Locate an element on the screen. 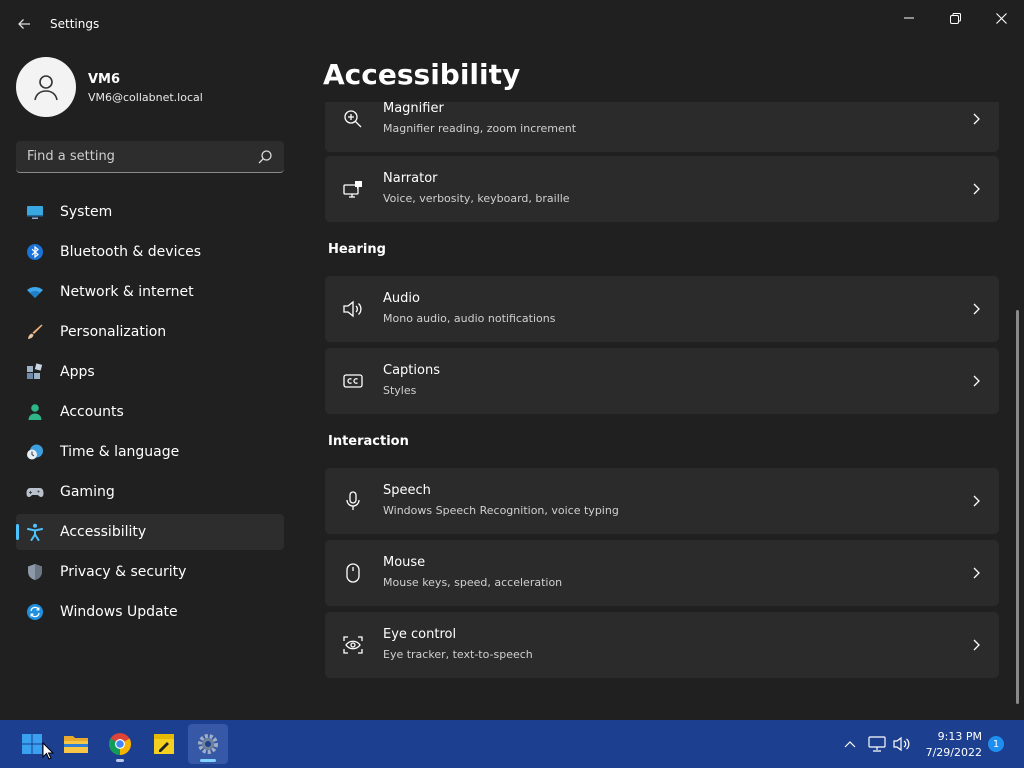 Image resolution: width=1024 pixels, height=768 pixels. mouse-icon is located at coordinates (353, 573).